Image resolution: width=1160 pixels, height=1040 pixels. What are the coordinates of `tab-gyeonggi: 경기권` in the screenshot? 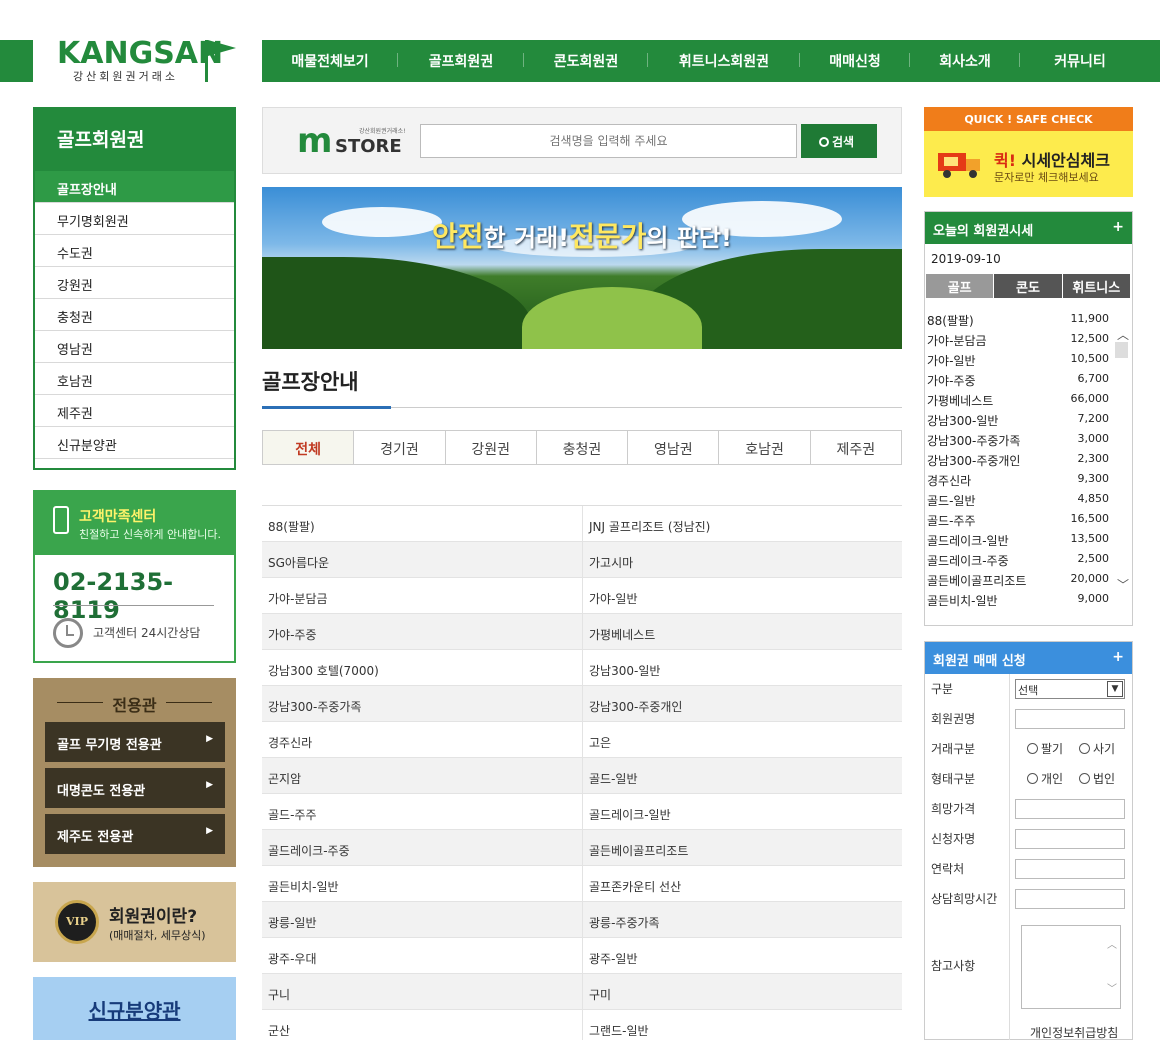 It's located at (400, 447).